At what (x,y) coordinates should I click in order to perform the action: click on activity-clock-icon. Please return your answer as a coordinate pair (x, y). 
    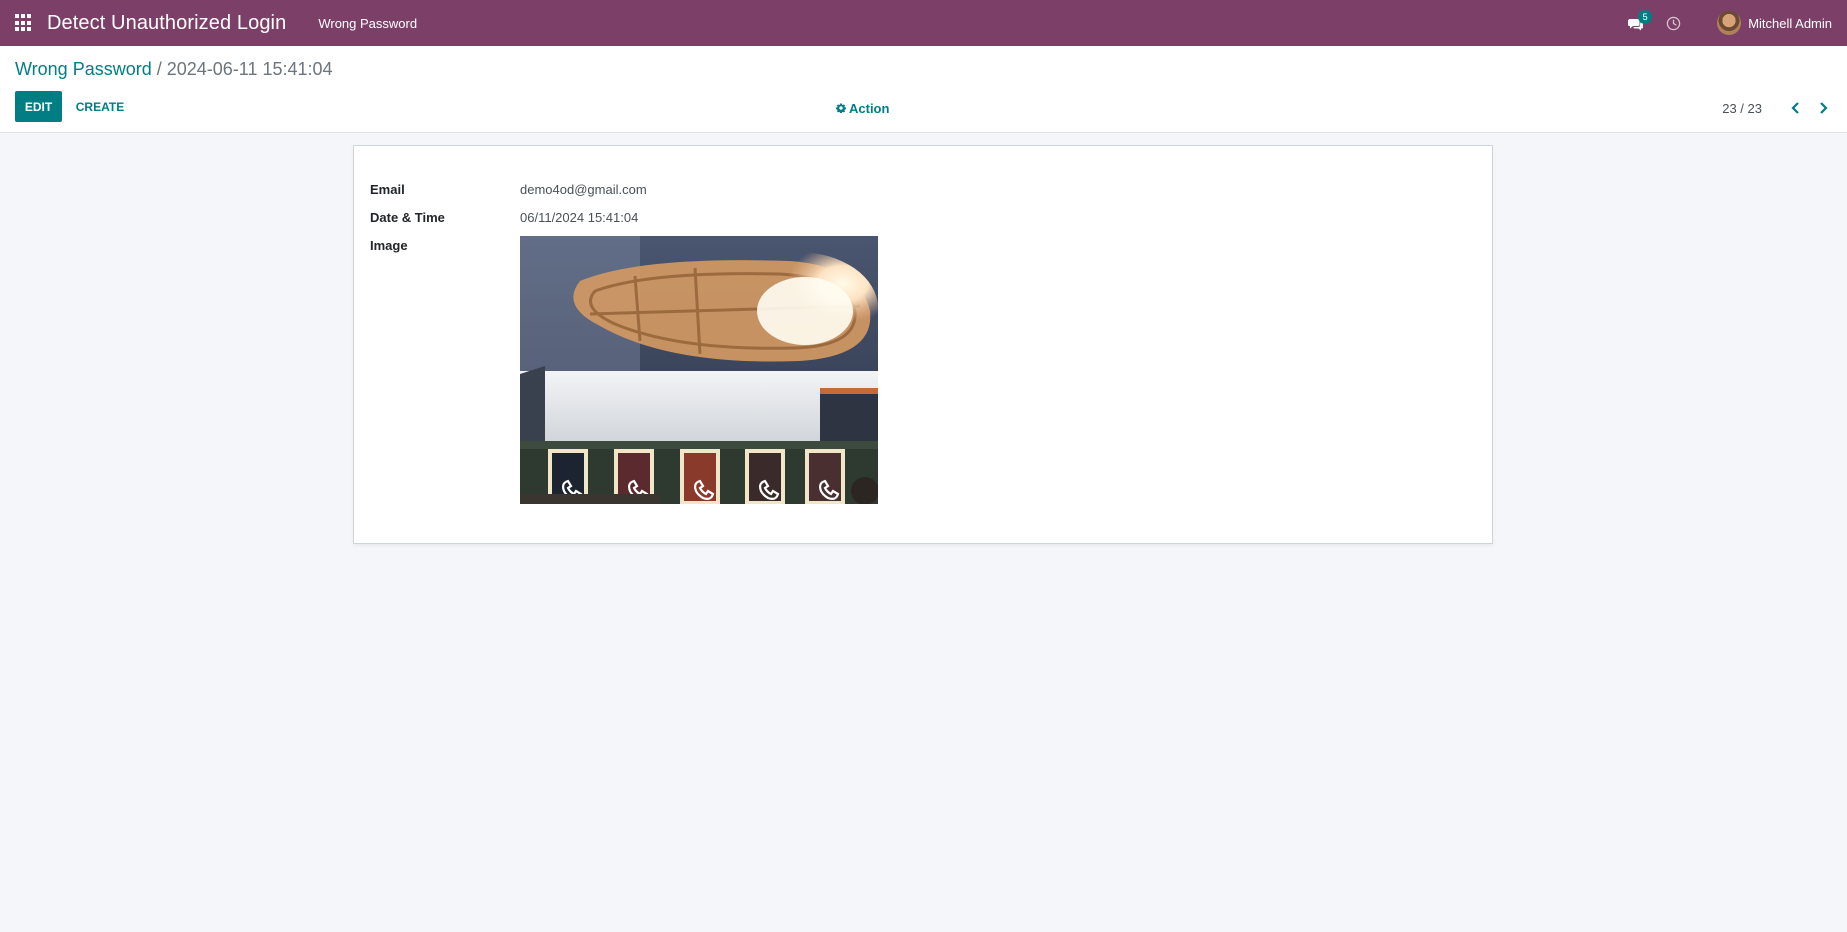
    Looking at the image, I should click on (1673, 23).